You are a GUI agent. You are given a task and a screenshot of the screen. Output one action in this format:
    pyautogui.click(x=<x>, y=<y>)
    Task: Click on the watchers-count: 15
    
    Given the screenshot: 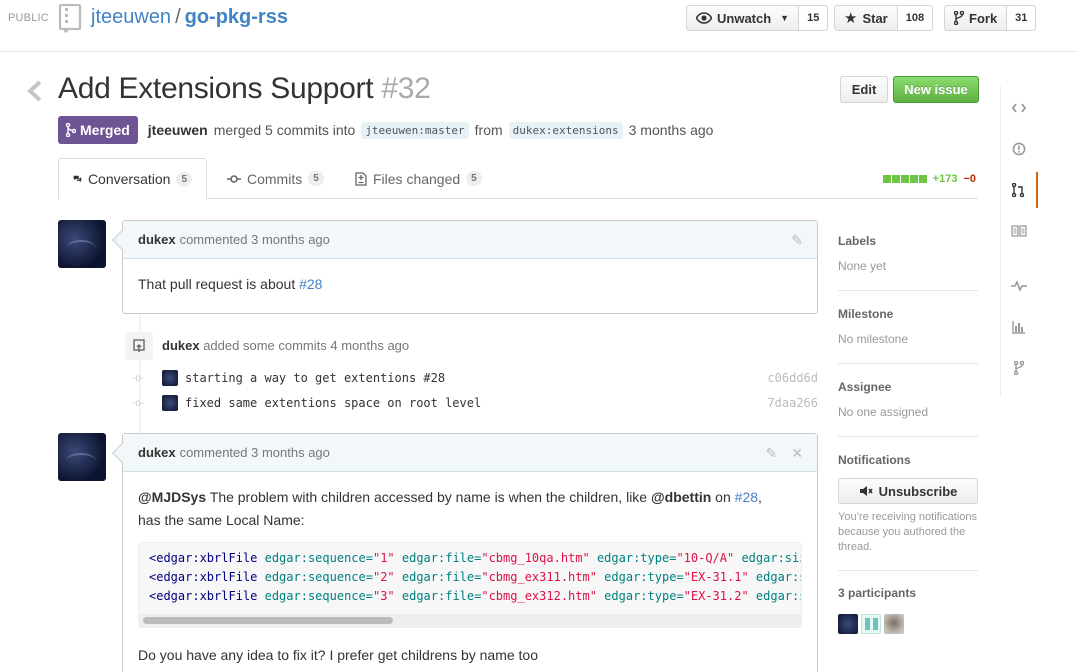 What is the action you would take?
    pyautogui.click(x=813, y=18)
    